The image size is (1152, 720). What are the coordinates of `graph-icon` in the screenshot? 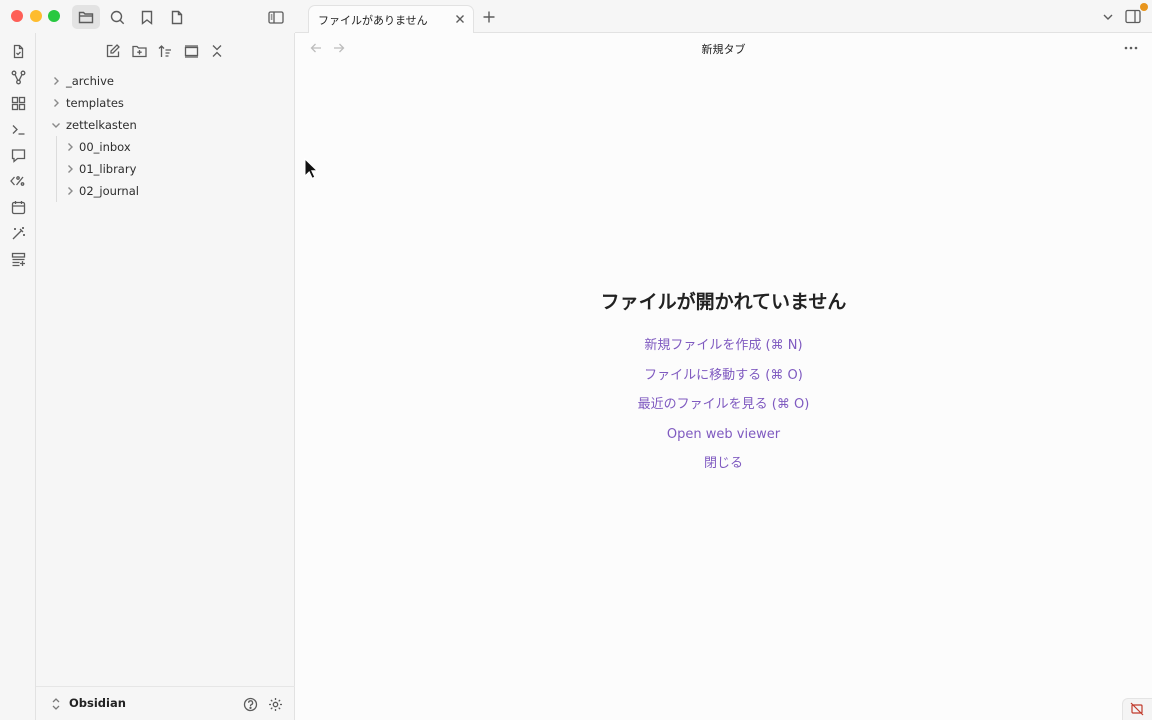 It's located at (18, 77).